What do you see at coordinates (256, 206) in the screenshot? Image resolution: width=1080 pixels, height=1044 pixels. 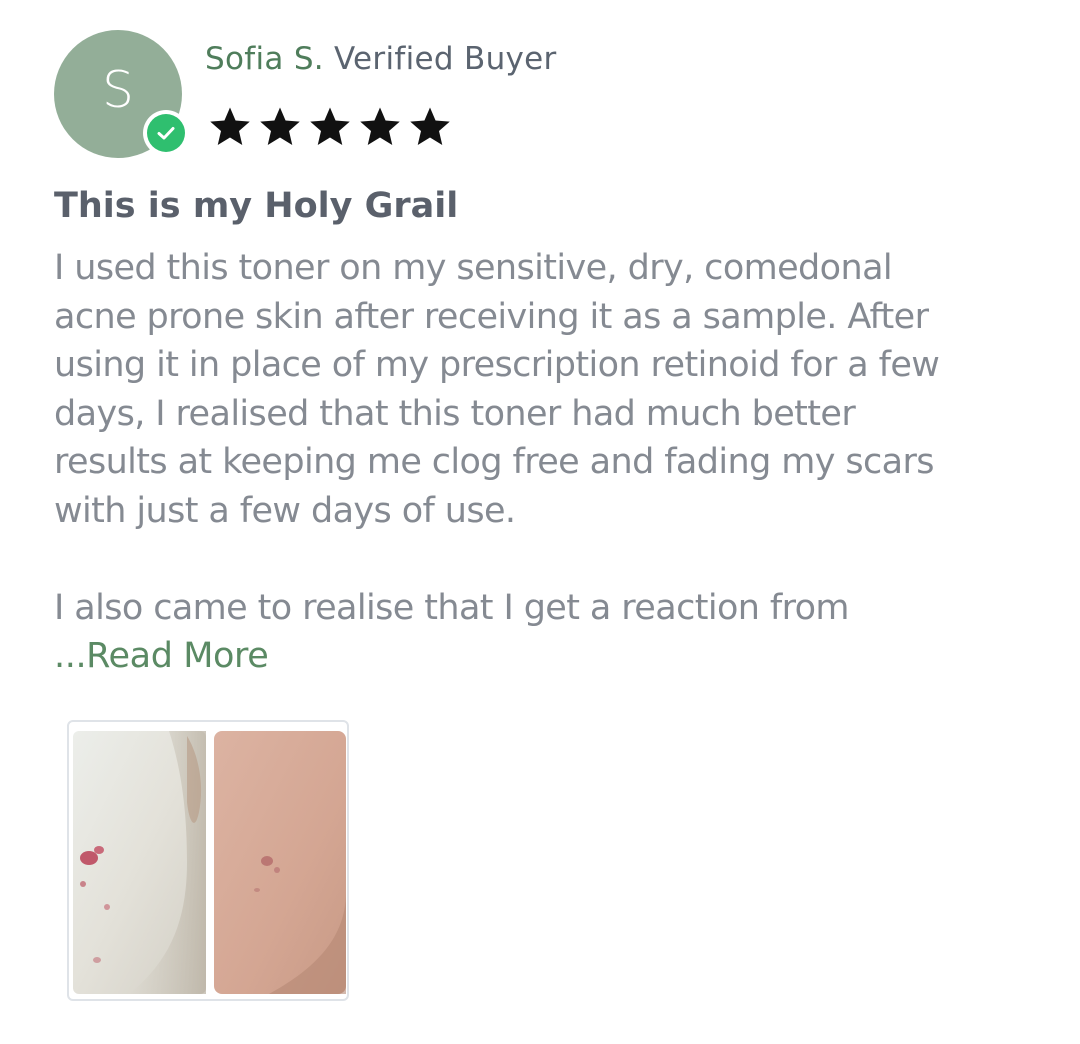 I see `review-title: This is my Holy Grail` at bounding box center [256, 206].